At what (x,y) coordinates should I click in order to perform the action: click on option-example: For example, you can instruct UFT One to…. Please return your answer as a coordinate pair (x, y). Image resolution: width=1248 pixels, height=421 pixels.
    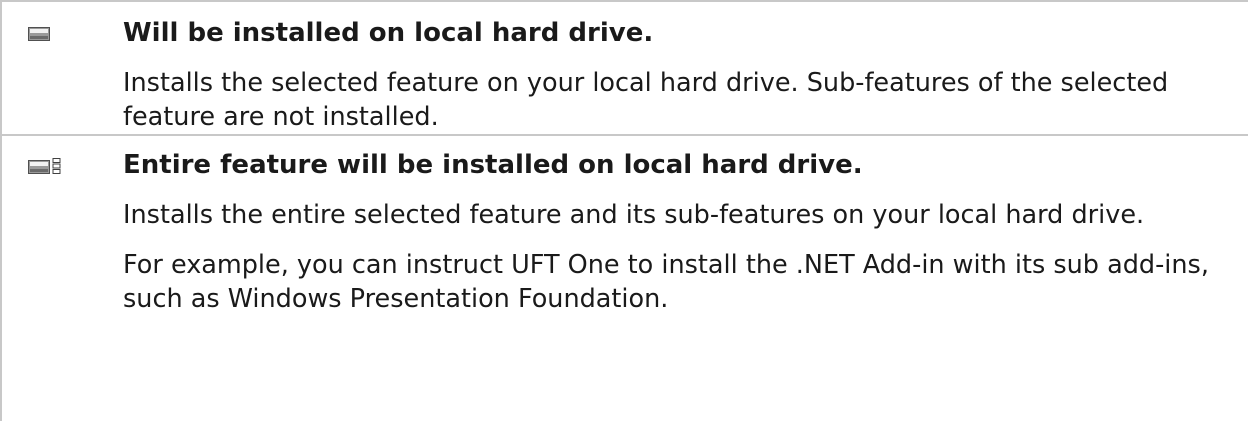
    Looking at the image, I should click on (666, 282).